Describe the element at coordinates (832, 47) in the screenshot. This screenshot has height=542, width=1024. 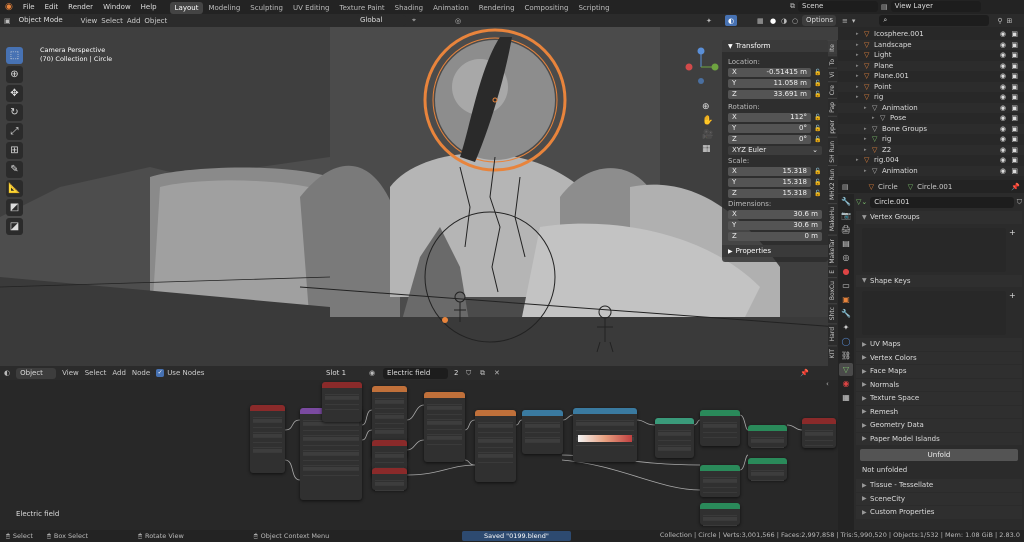
I see `sidebar-tab-0: Ite` at that location.